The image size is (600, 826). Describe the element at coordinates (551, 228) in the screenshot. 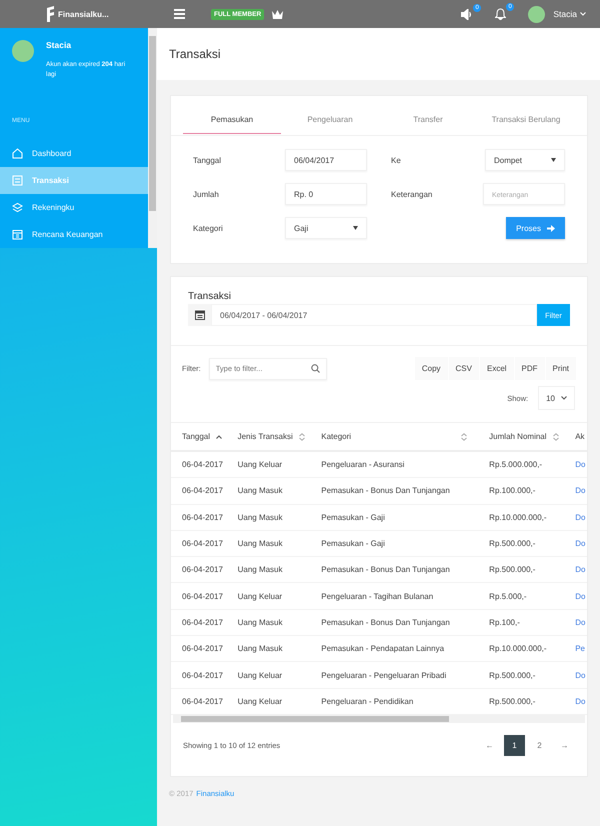

I see `arrow-right-icon` at that location.